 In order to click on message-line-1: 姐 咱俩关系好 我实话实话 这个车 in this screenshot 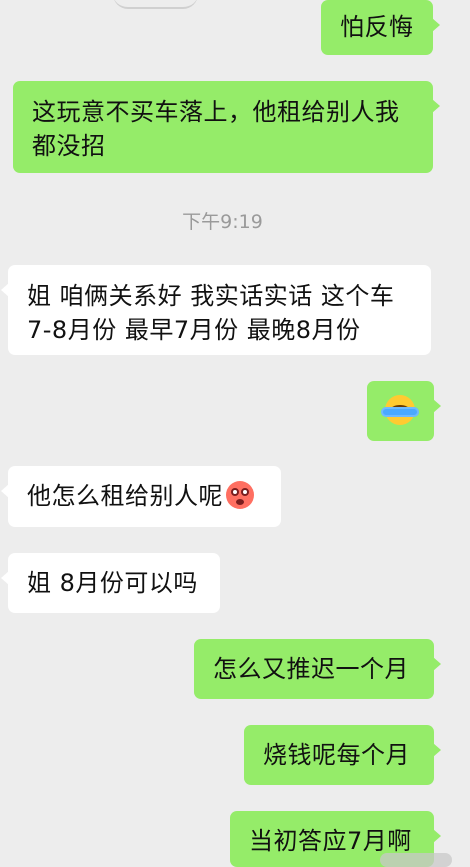, I will do `click(211, 296)`.